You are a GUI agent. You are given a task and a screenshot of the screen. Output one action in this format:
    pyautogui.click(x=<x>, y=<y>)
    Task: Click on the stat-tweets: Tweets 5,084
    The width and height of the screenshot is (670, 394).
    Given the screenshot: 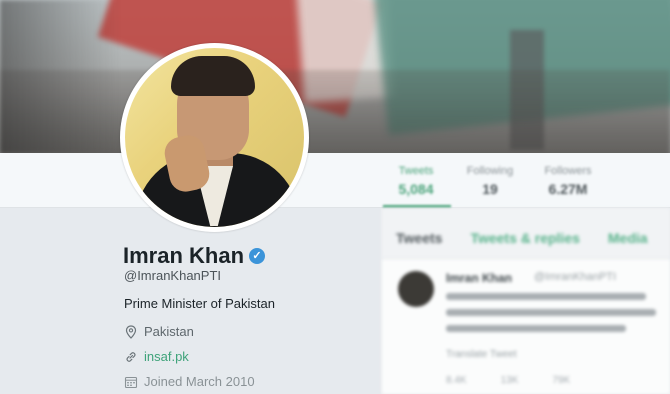 What is the action you would take?
    pyautogui.click(x=416, y=181)
    